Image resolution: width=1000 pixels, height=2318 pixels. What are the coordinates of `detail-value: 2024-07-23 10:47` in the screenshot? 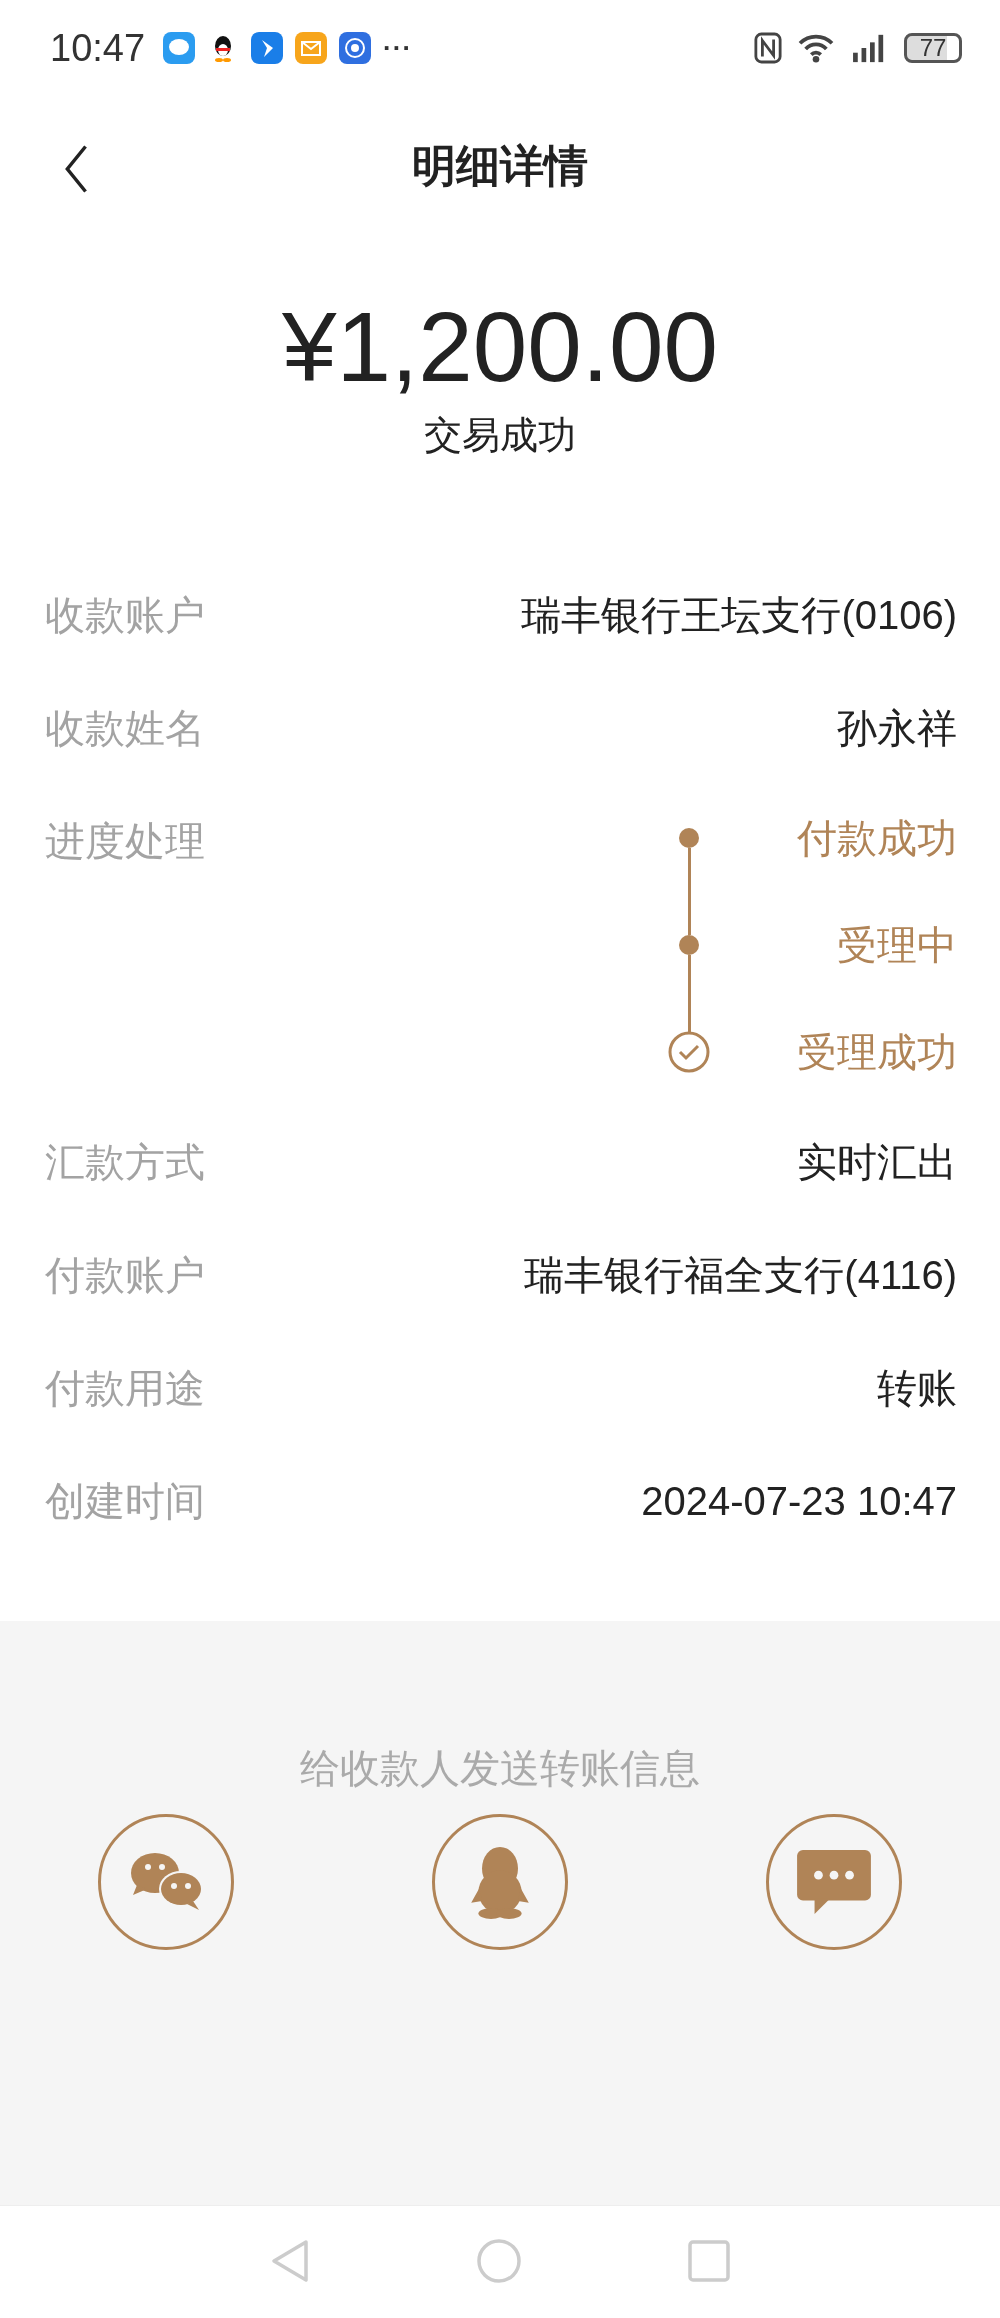 It's located at (799, 1501).